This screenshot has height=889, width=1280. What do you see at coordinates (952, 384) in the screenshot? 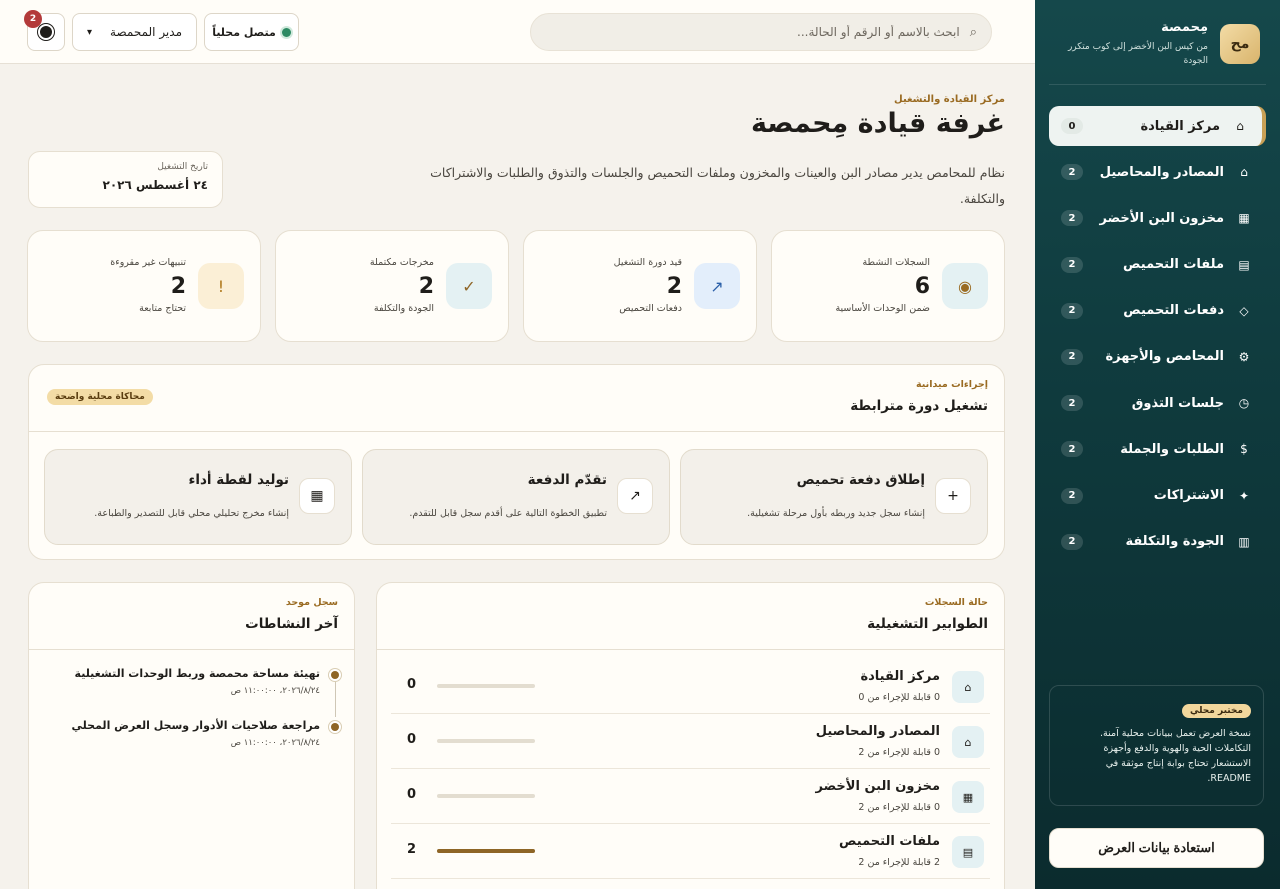
I see `panel-eyebrow: إجراءات ميدانية` at bounding box center [952, 384].